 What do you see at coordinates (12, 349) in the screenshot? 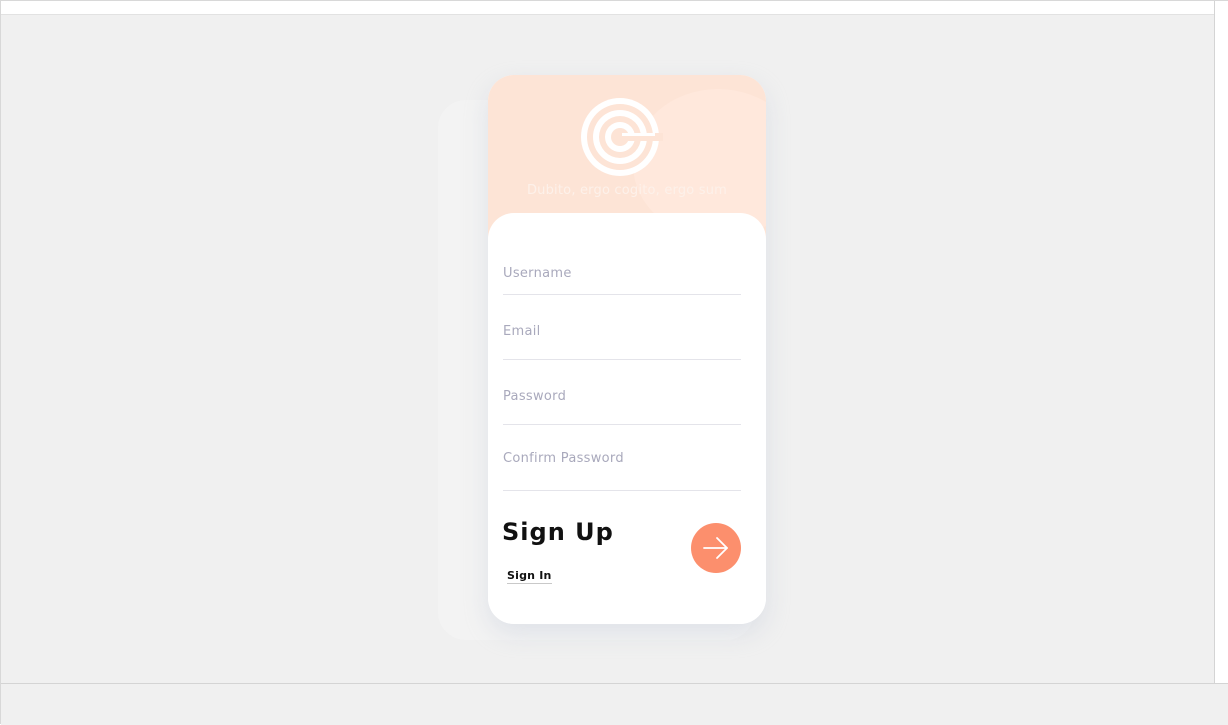
I see `left-margin` at bounding box center [12, 349].